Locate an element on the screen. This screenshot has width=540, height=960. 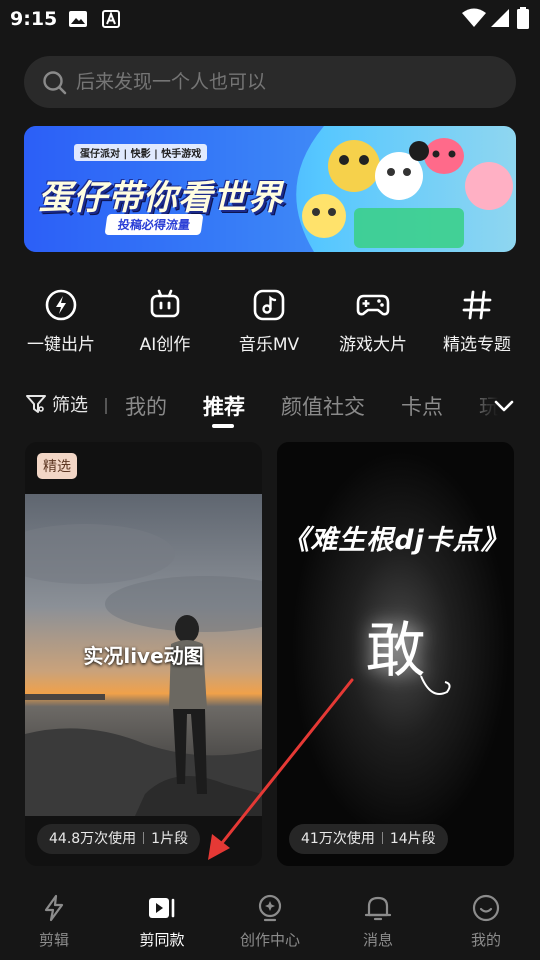
tool-ai-create: AI创作 is located at coordinates (165, 324).